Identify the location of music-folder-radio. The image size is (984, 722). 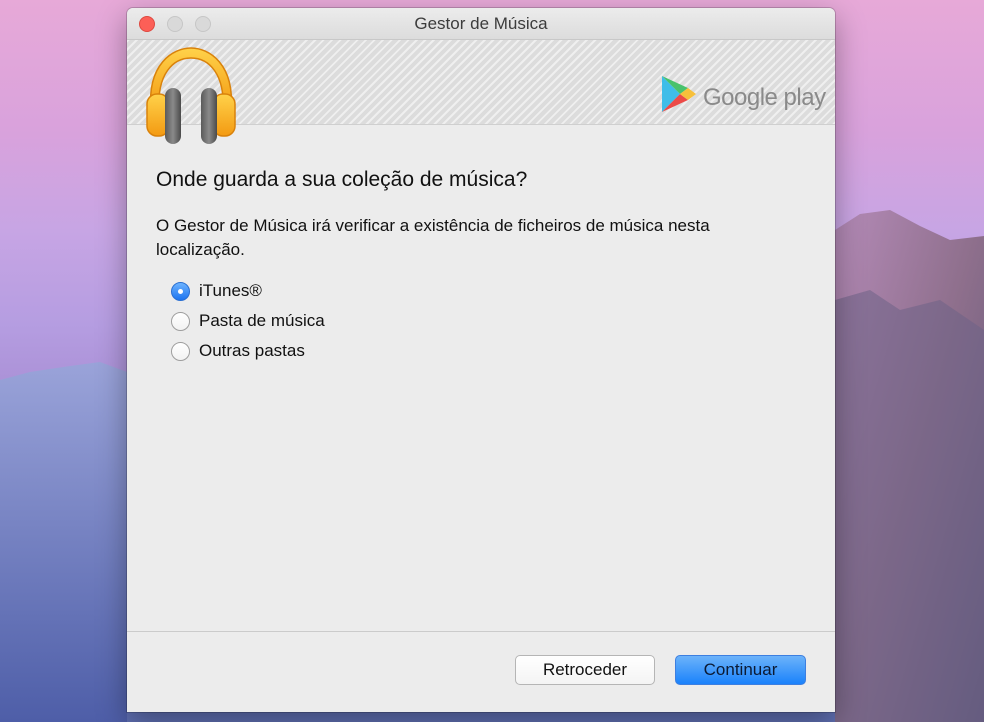
(180, 321).